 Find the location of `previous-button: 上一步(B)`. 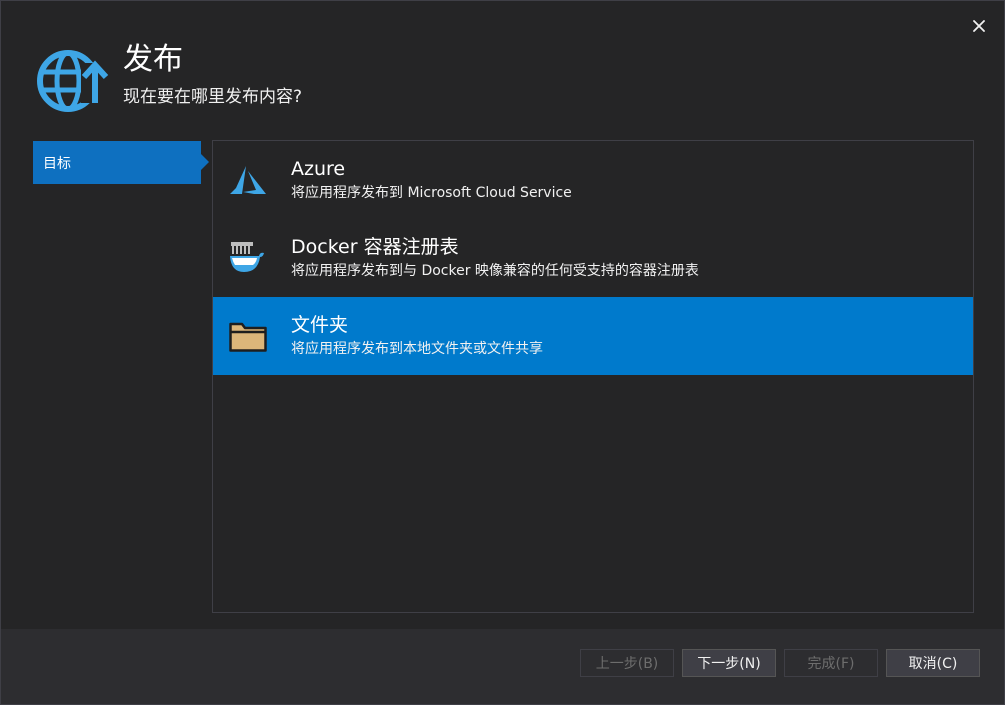

previous-button: 上一步(B) is located at coordinates (627, 663).